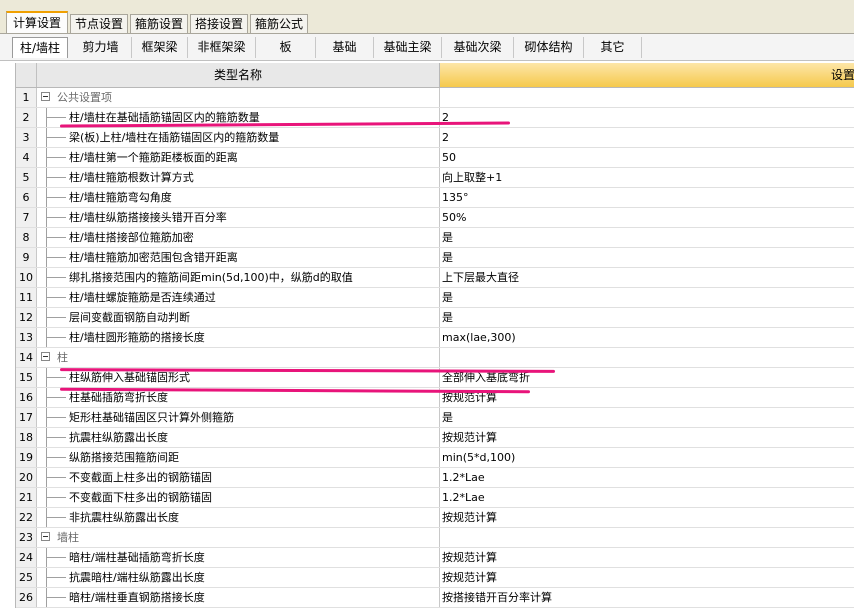 Image resolution: width=854 pixels, height=608 pixels. I want to click on table-row: 22 非抗震柱纵筋露出长度 按规范计算, so click(435, 518).